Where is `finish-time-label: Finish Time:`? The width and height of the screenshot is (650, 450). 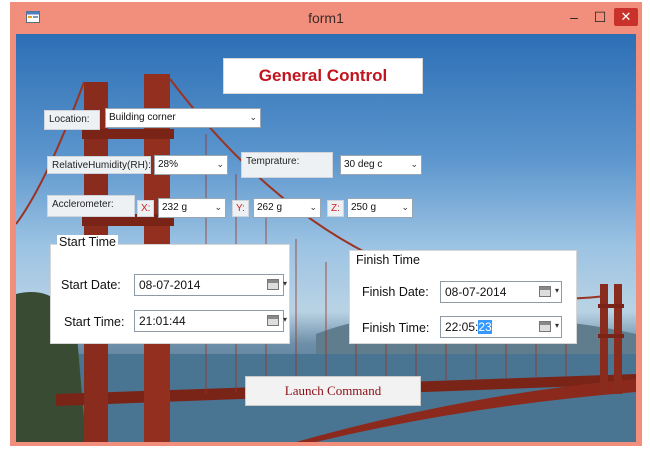
finish-time-label: Finish Time: is located at coordinates (396, 328).